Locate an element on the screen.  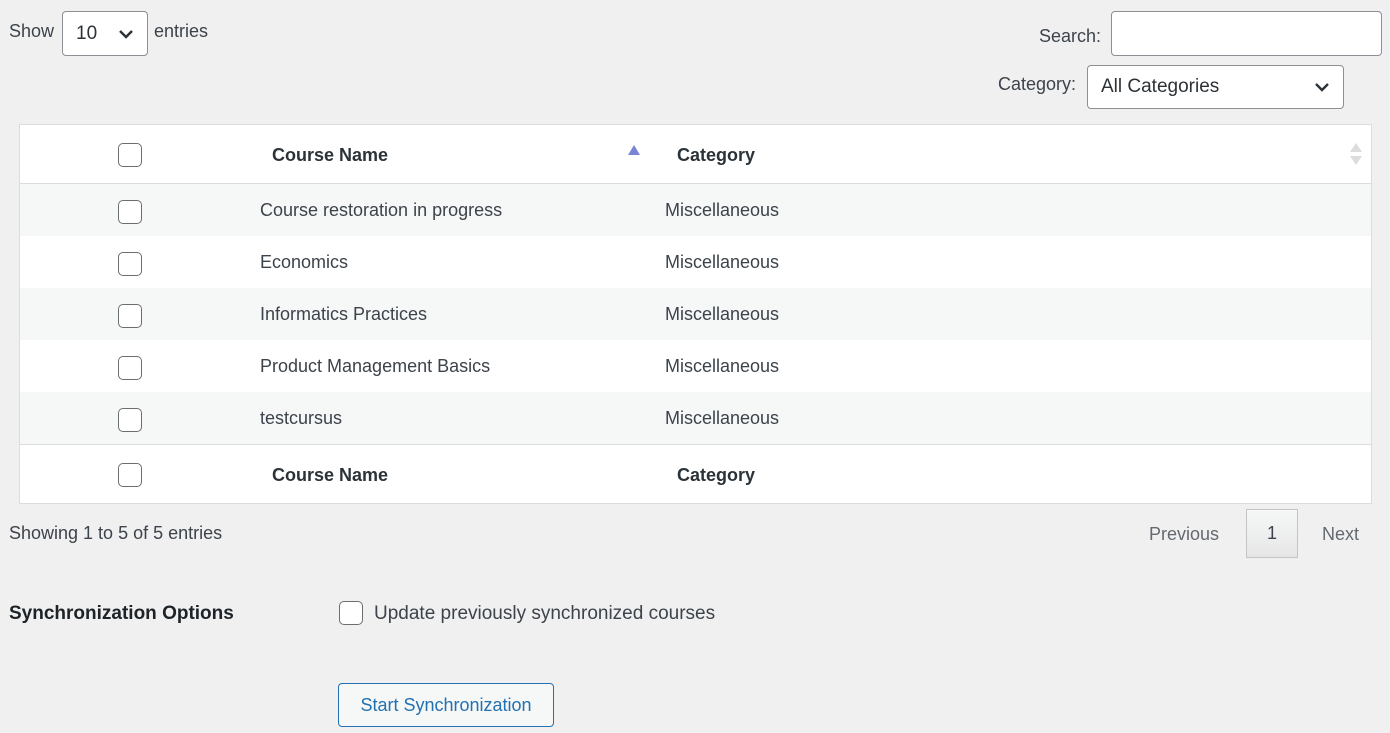
search-label: Search: is located at coordinates (1070, 36).